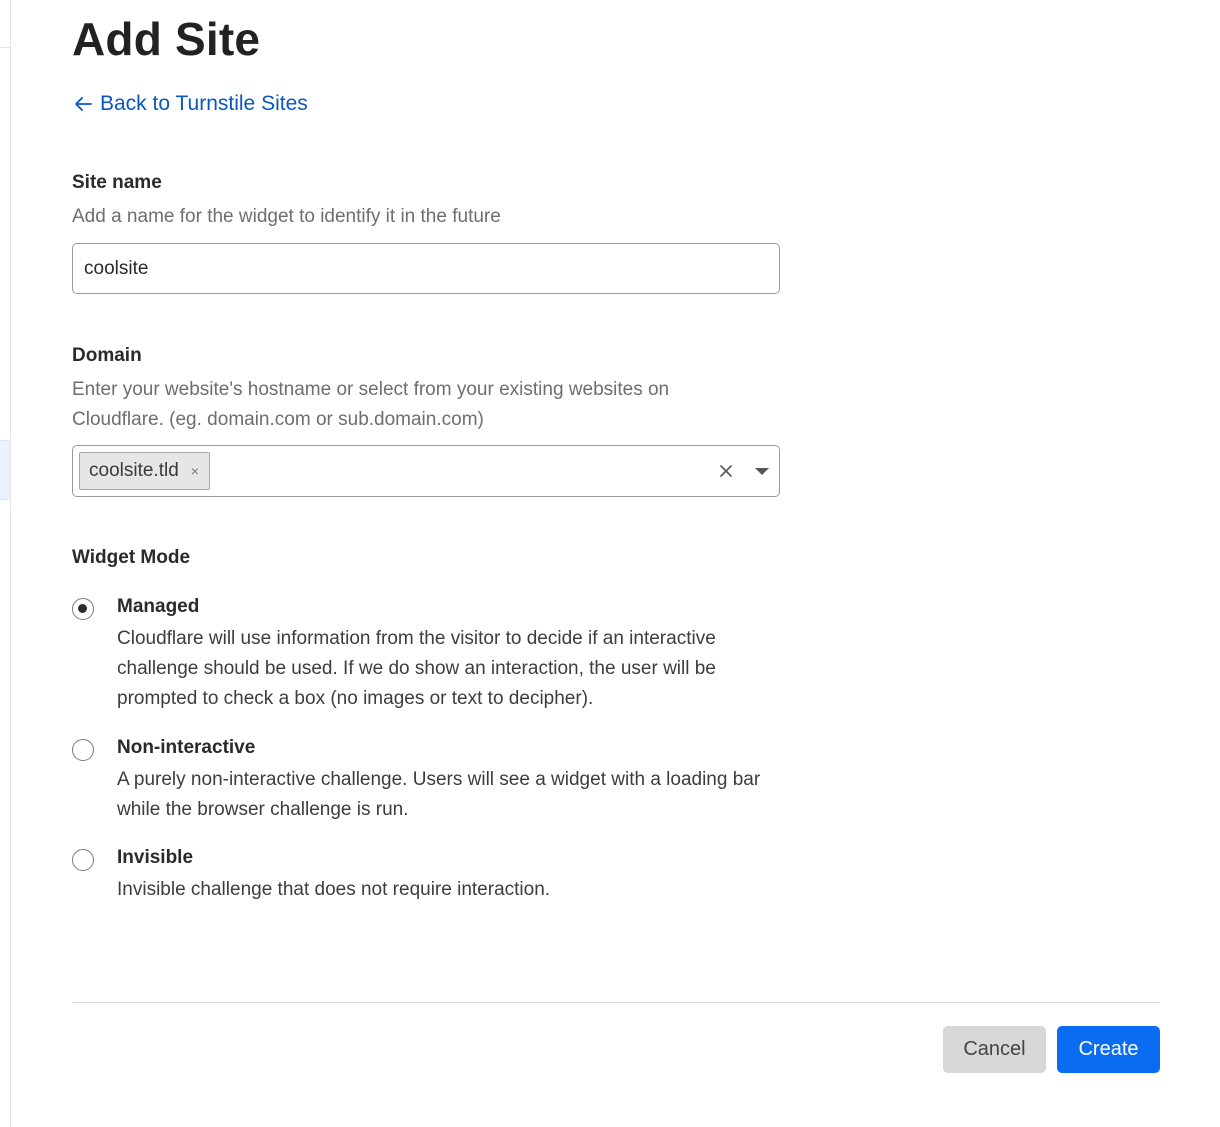  I want to click on page-title: Add Site, so click(166, 39).